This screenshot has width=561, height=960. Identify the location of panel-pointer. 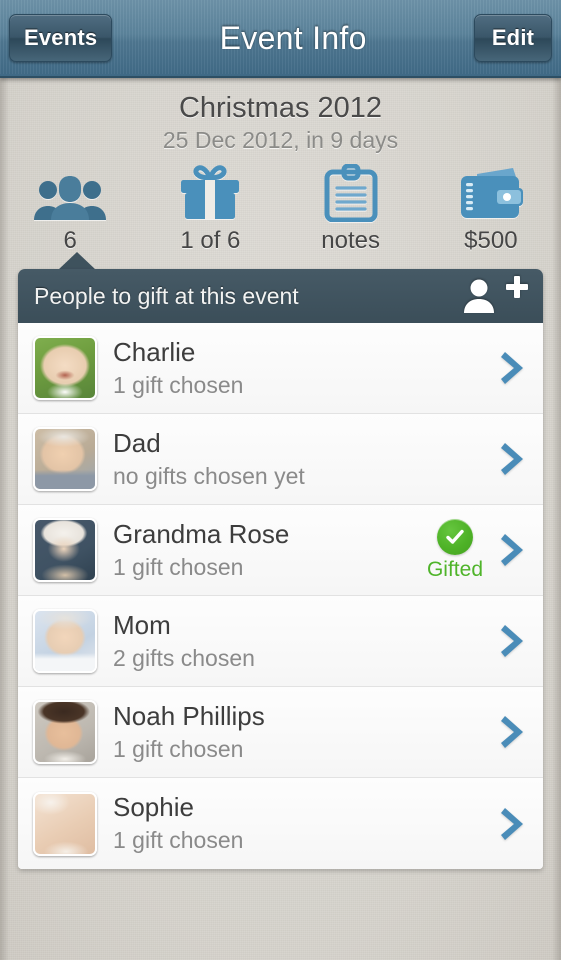
(77, 261).